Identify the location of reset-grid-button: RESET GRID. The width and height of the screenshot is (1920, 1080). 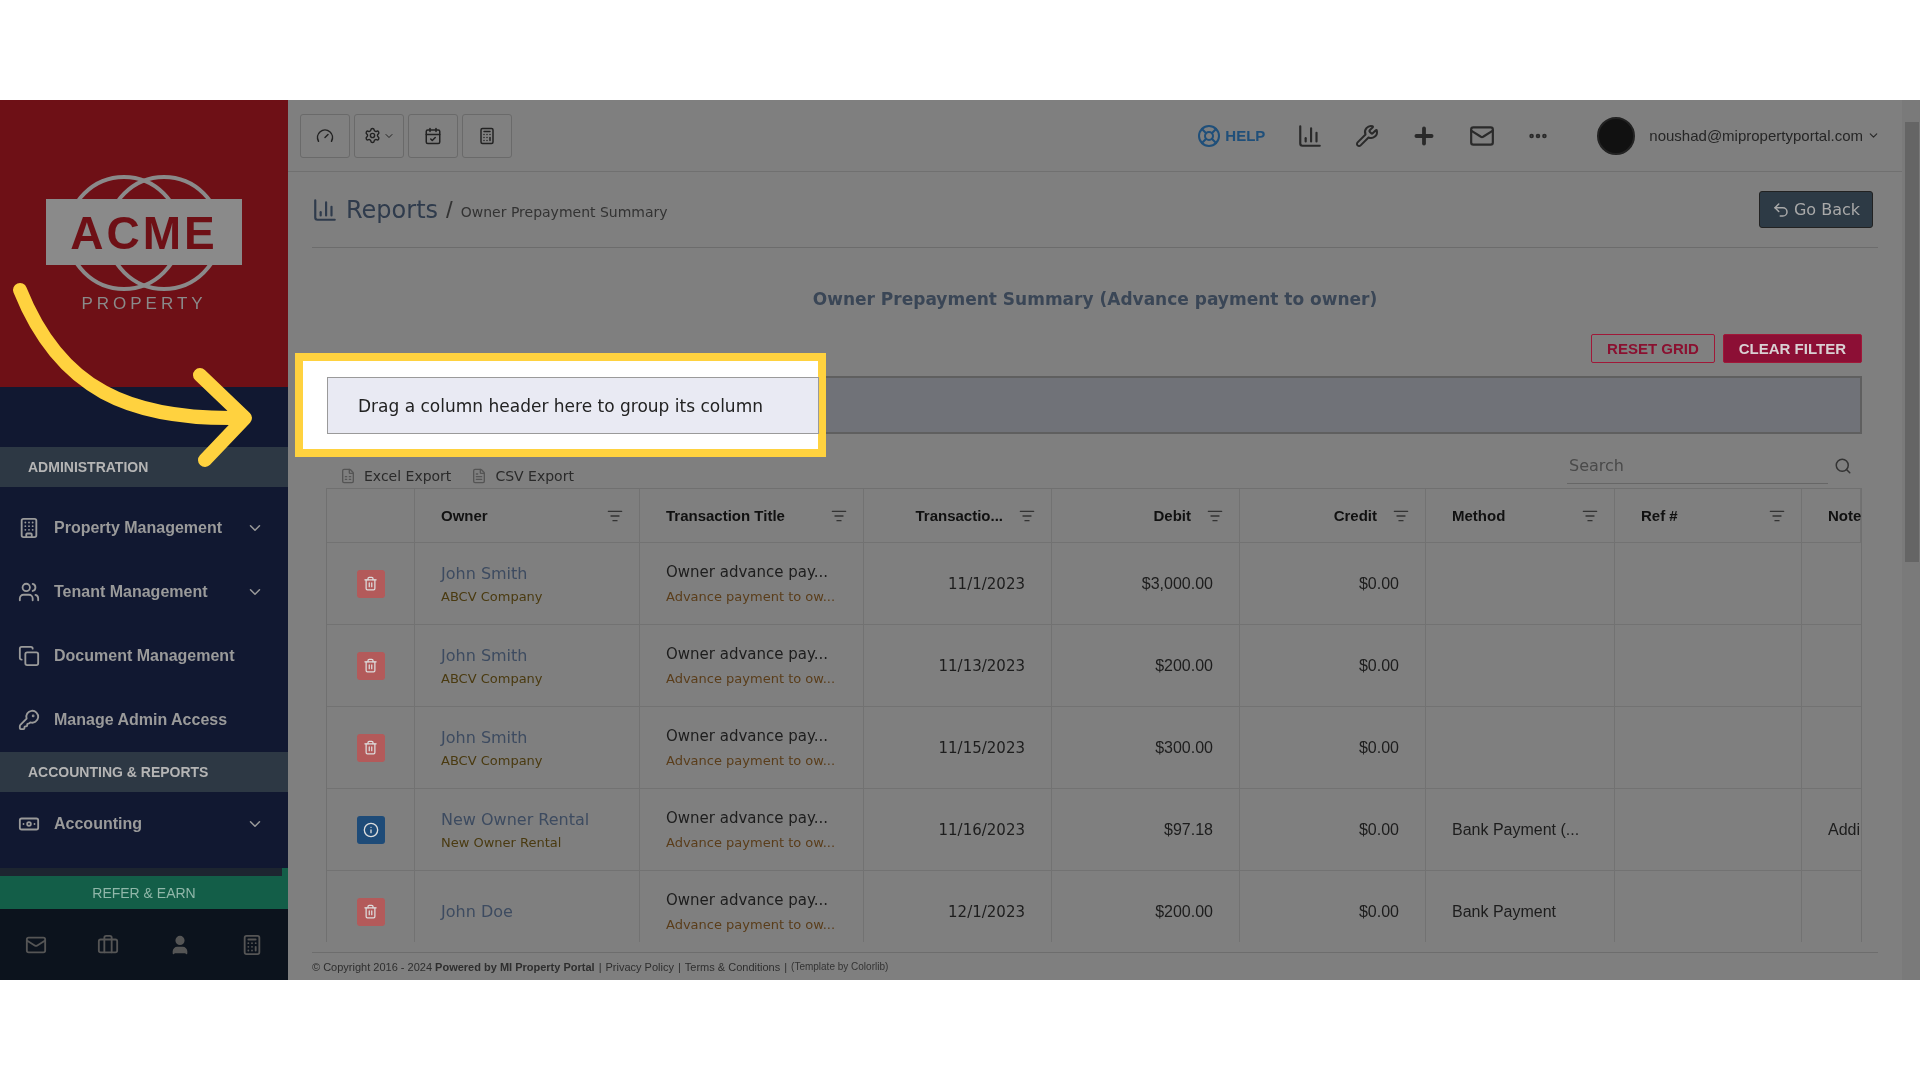
(1653, 348).